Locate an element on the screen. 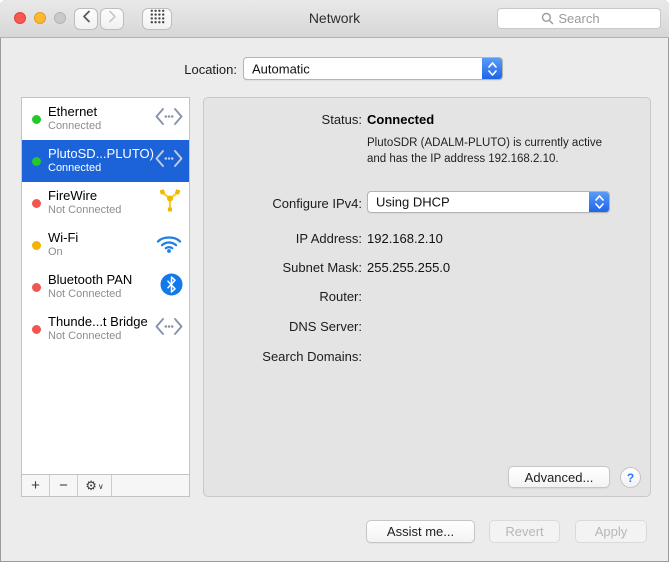 The image size is (669, 562). sidebar-item-firewire: FireWire Not Connected is located at coordinates (105, 203).